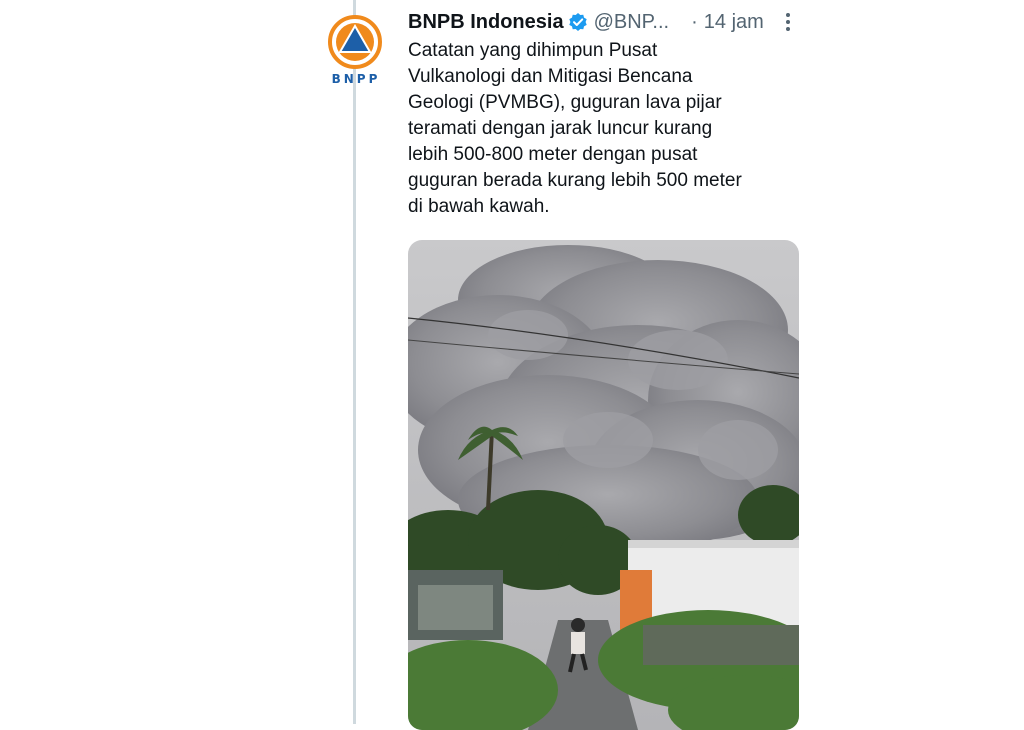 The width and height of the screenshot is (1024, 730). What do you see at coordinates (486, 22) in the screenshot?
I see `display-name: BNPB Indonesia` at bounding box center [486, 22].